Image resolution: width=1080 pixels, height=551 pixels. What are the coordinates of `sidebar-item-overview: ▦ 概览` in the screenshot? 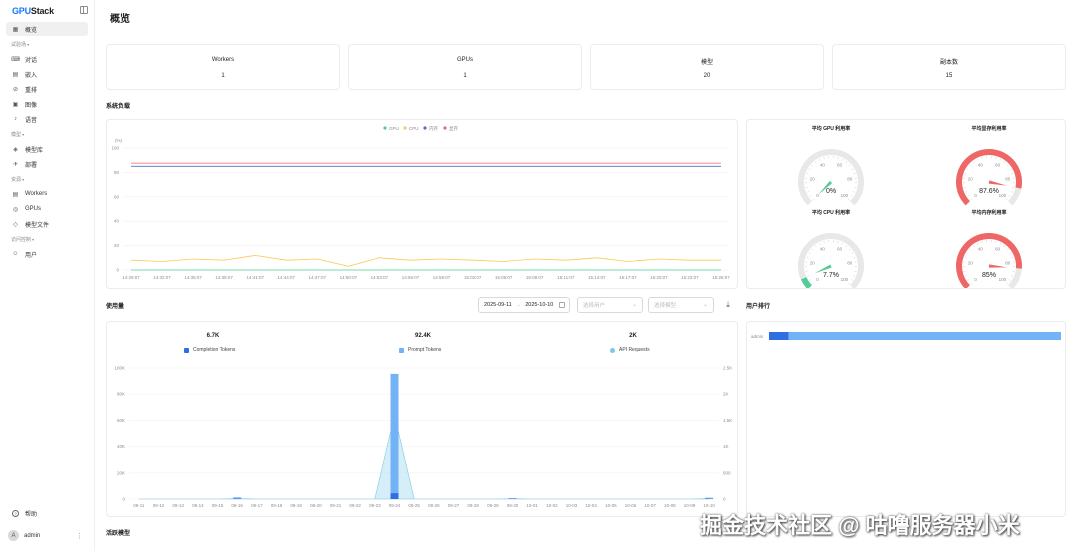 It's located at (47, 29).